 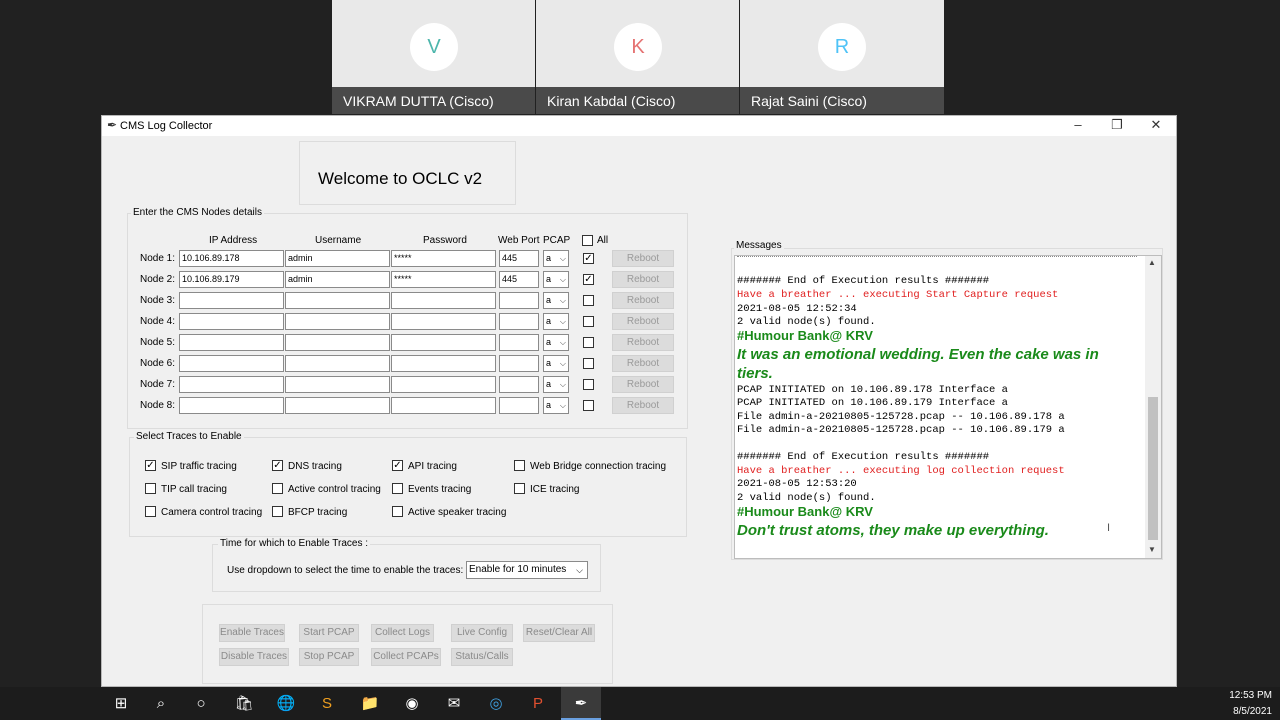 What do you see at coordinates (203, 512) in the screenshot?
I see `trace-option: Camera control tracing` at bounding box center [203, 512].